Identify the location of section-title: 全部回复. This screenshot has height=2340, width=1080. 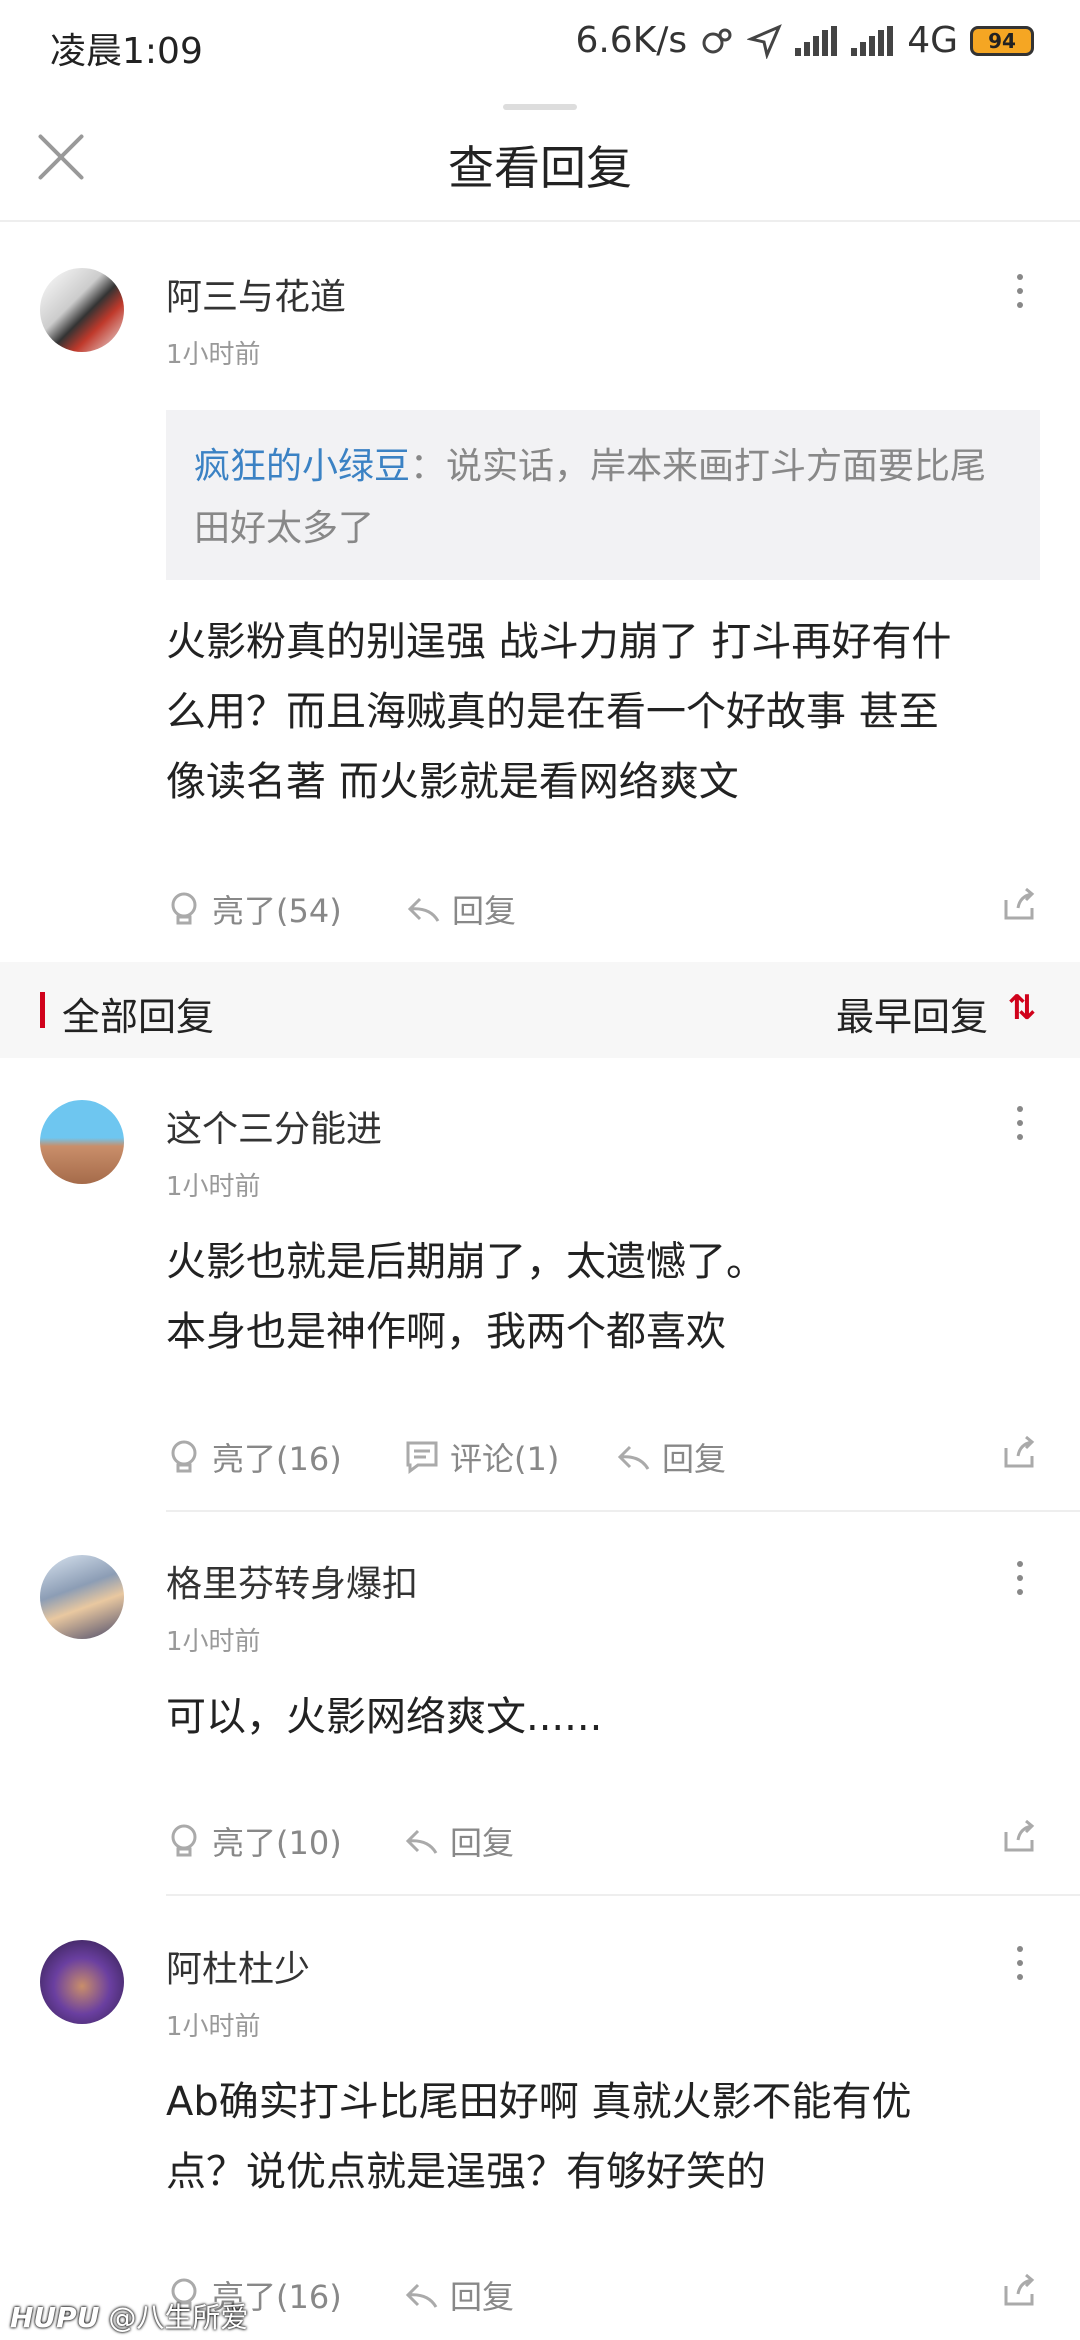
(138, 1017).